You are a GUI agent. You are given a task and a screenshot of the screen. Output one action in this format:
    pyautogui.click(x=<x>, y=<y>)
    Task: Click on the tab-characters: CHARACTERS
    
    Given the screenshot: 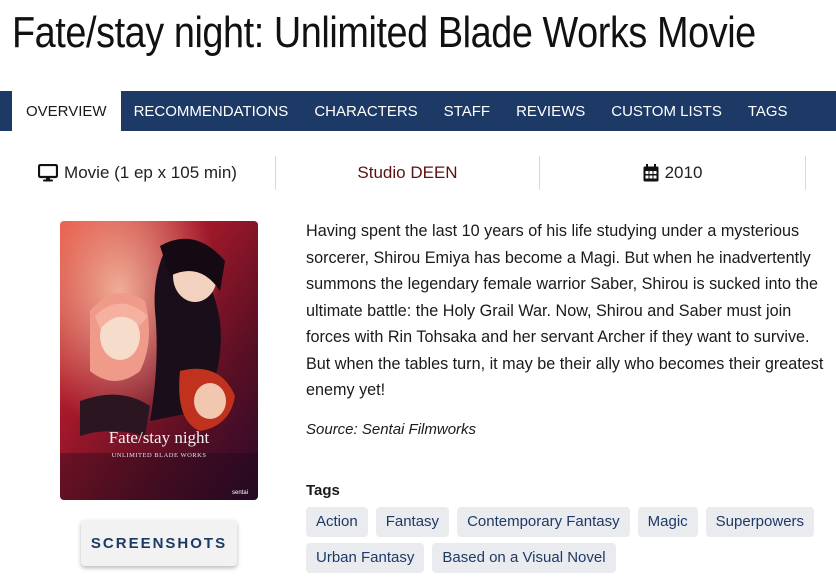 What is the action you would take?
    pyautogui.click(x=365, y=111)
    